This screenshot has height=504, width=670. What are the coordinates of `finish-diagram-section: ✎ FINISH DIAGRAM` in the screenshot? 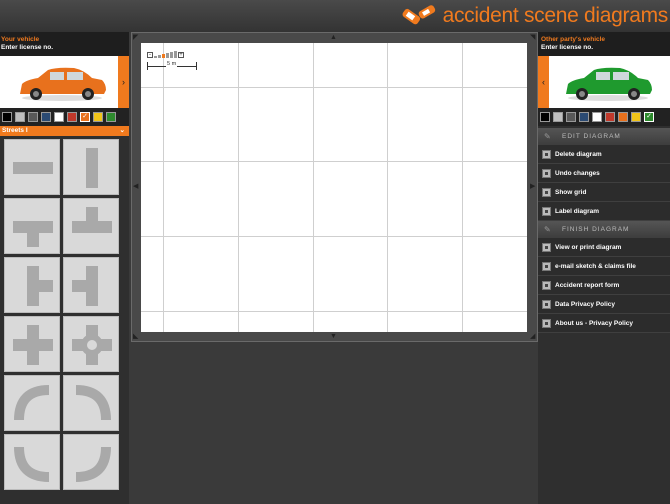 It's located at (604, 229).